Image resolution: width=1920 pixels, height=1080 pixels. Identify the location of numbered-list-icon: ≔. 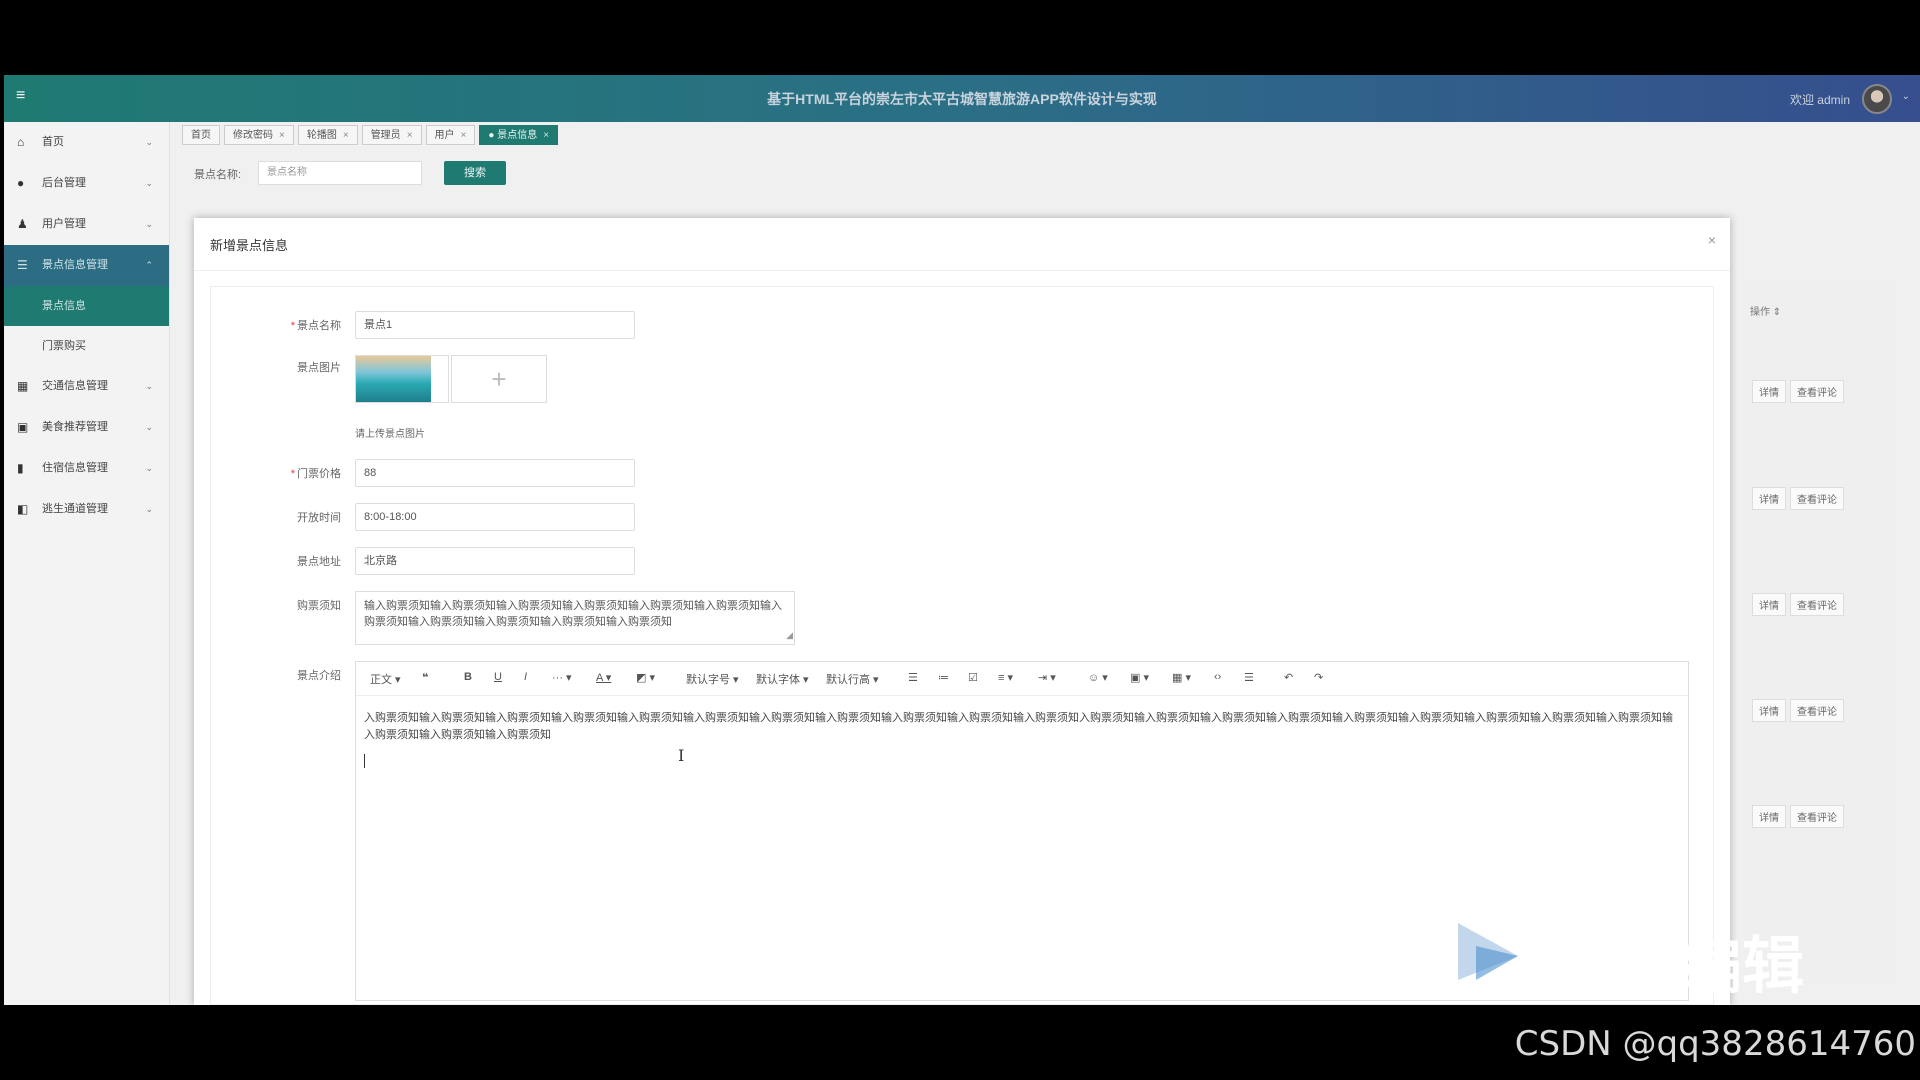
(943, 677).